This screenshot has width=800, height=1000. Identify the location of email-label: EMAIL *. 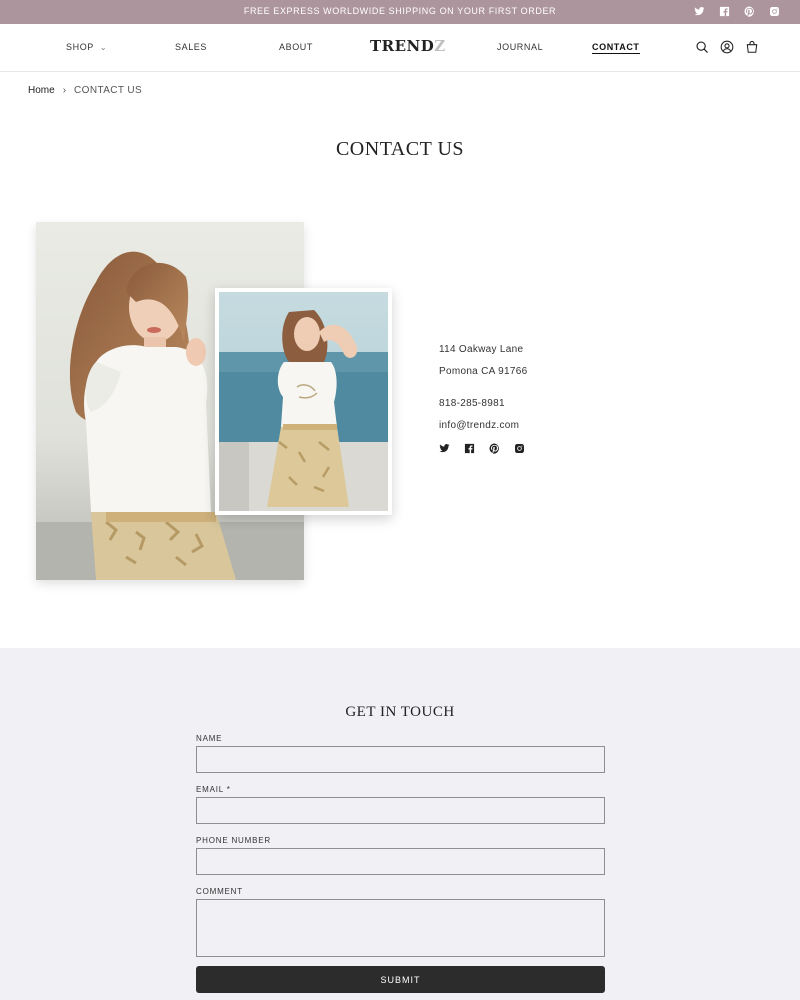
(213, 789).